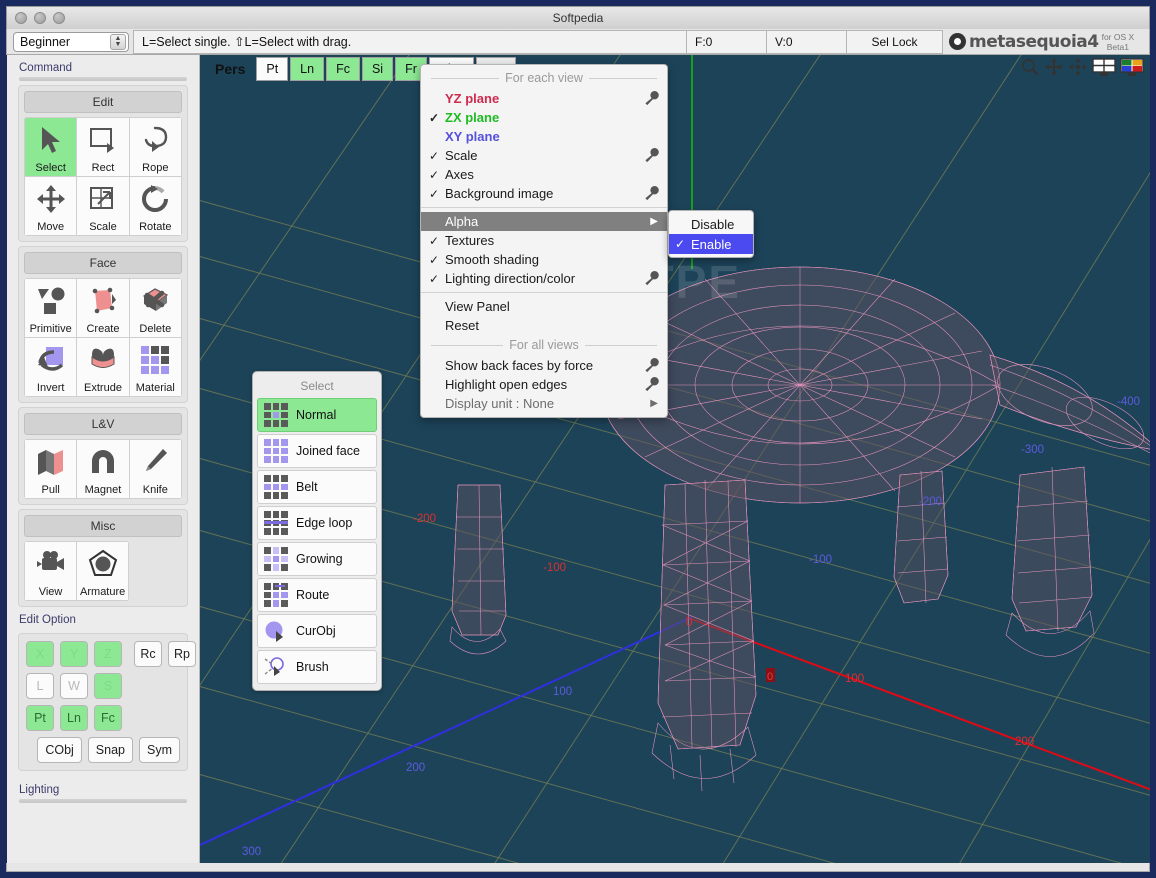 This screenshot has height=878, width=1156. I want to click on chevron-updown-icon: ▲ ▼, so click(118, 41).